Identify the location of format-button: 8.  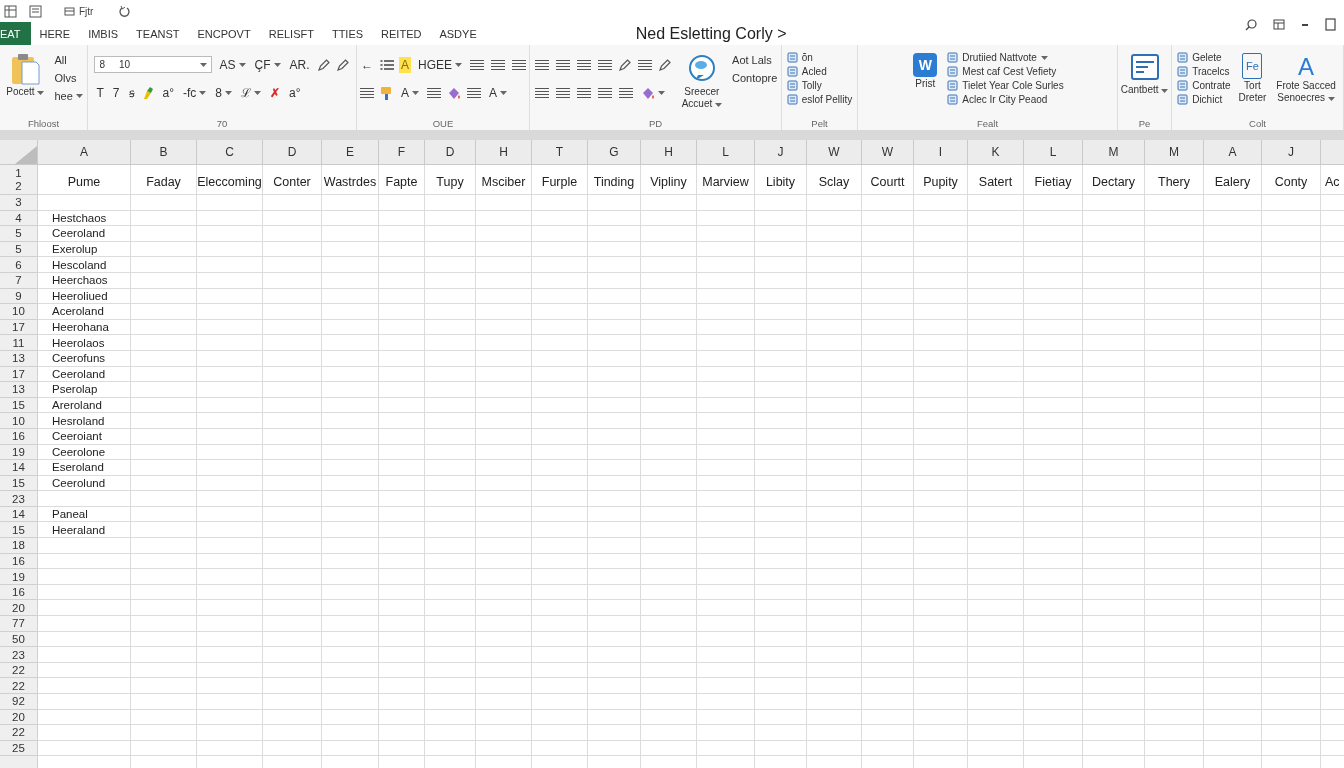
(224, 92).